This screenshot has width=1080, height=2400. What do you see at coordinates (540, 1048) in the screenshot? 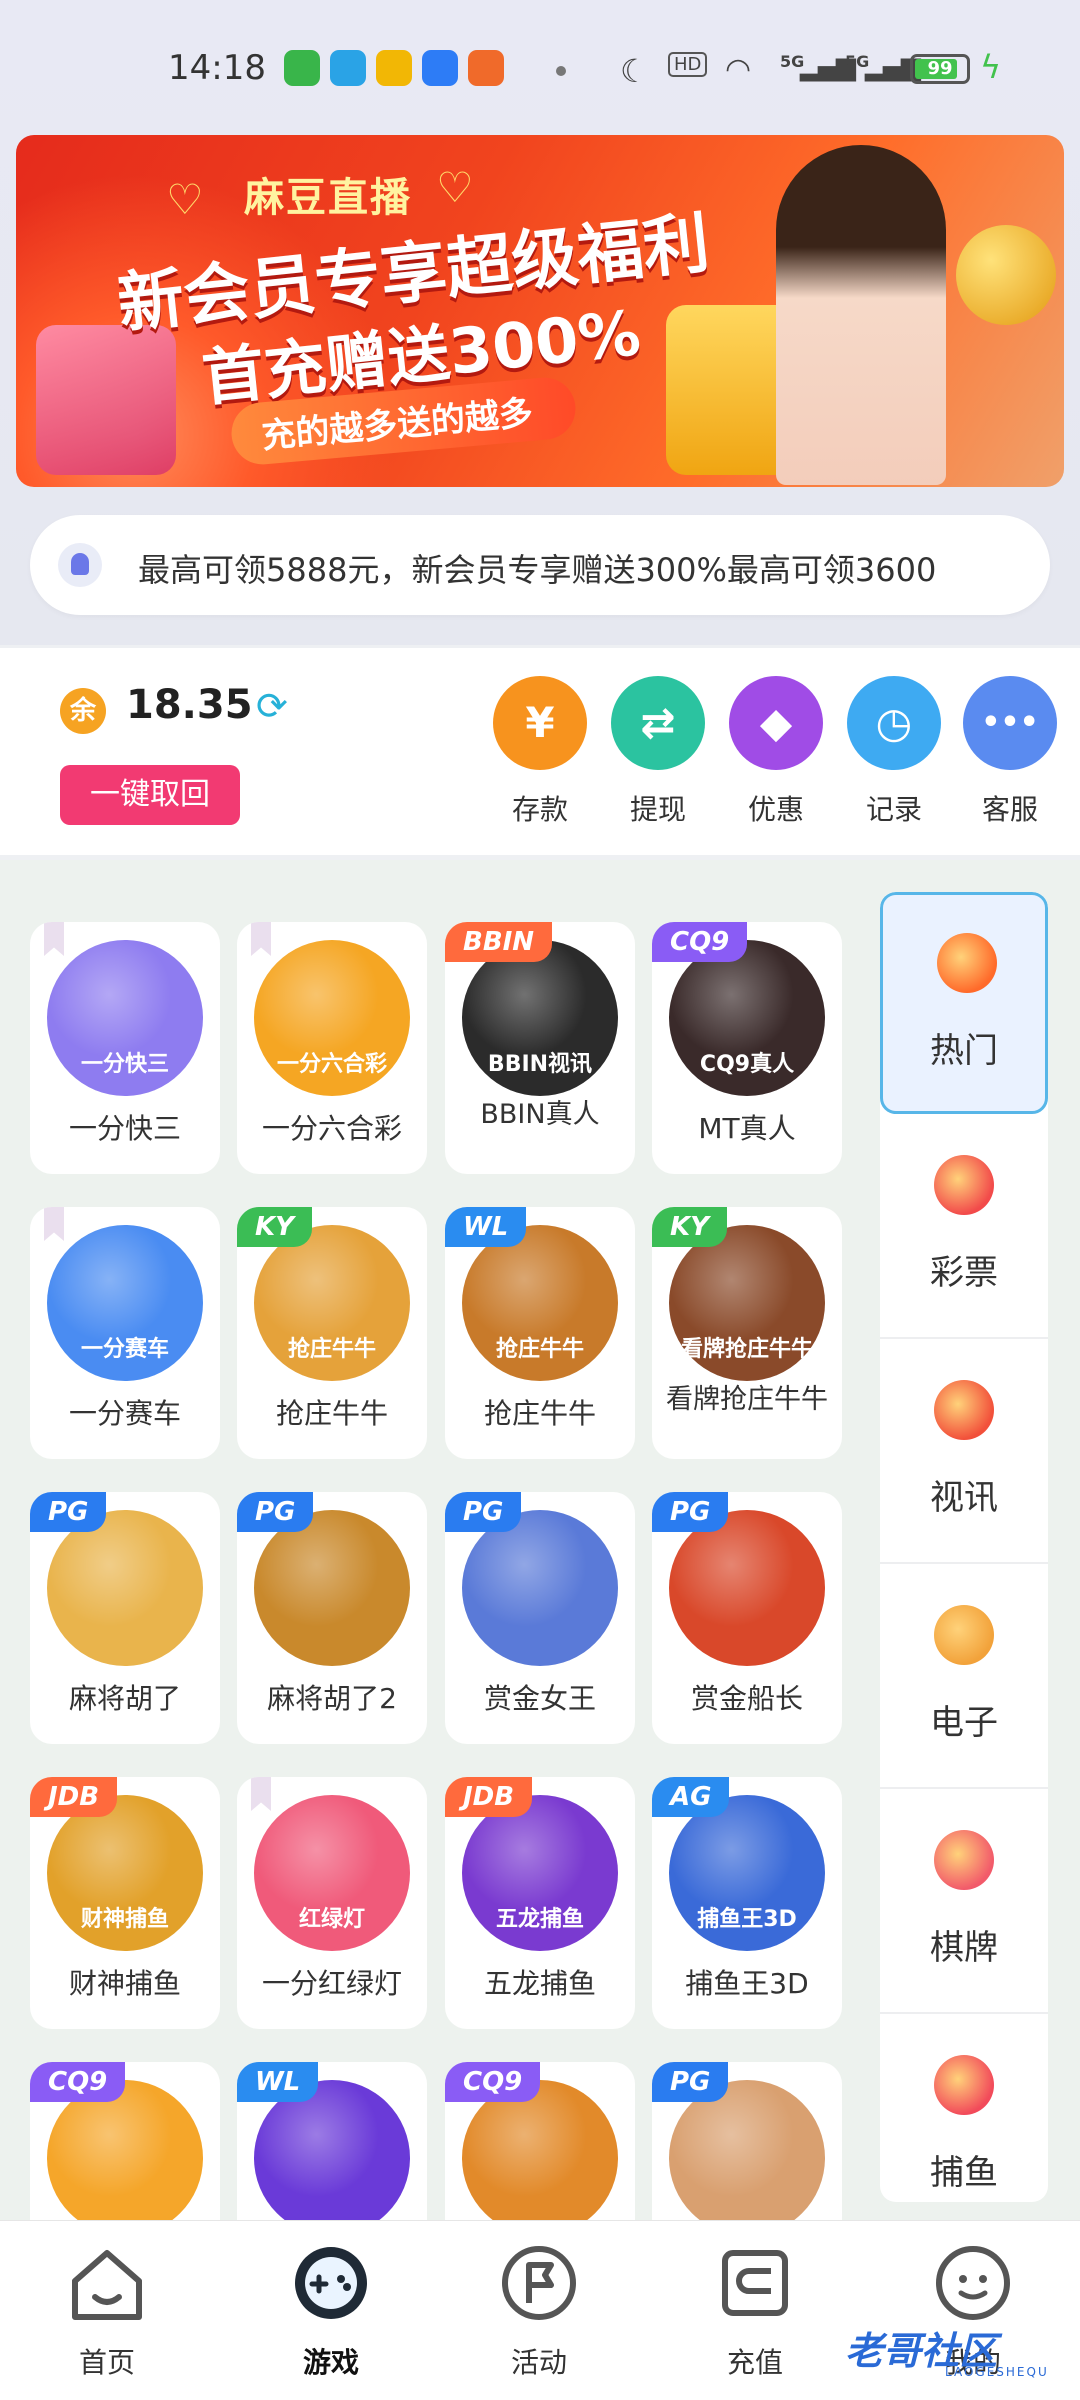
I see `game-tile: BBIN视讯 BBIN BBIN真人` at bounding box center [540, 1048].